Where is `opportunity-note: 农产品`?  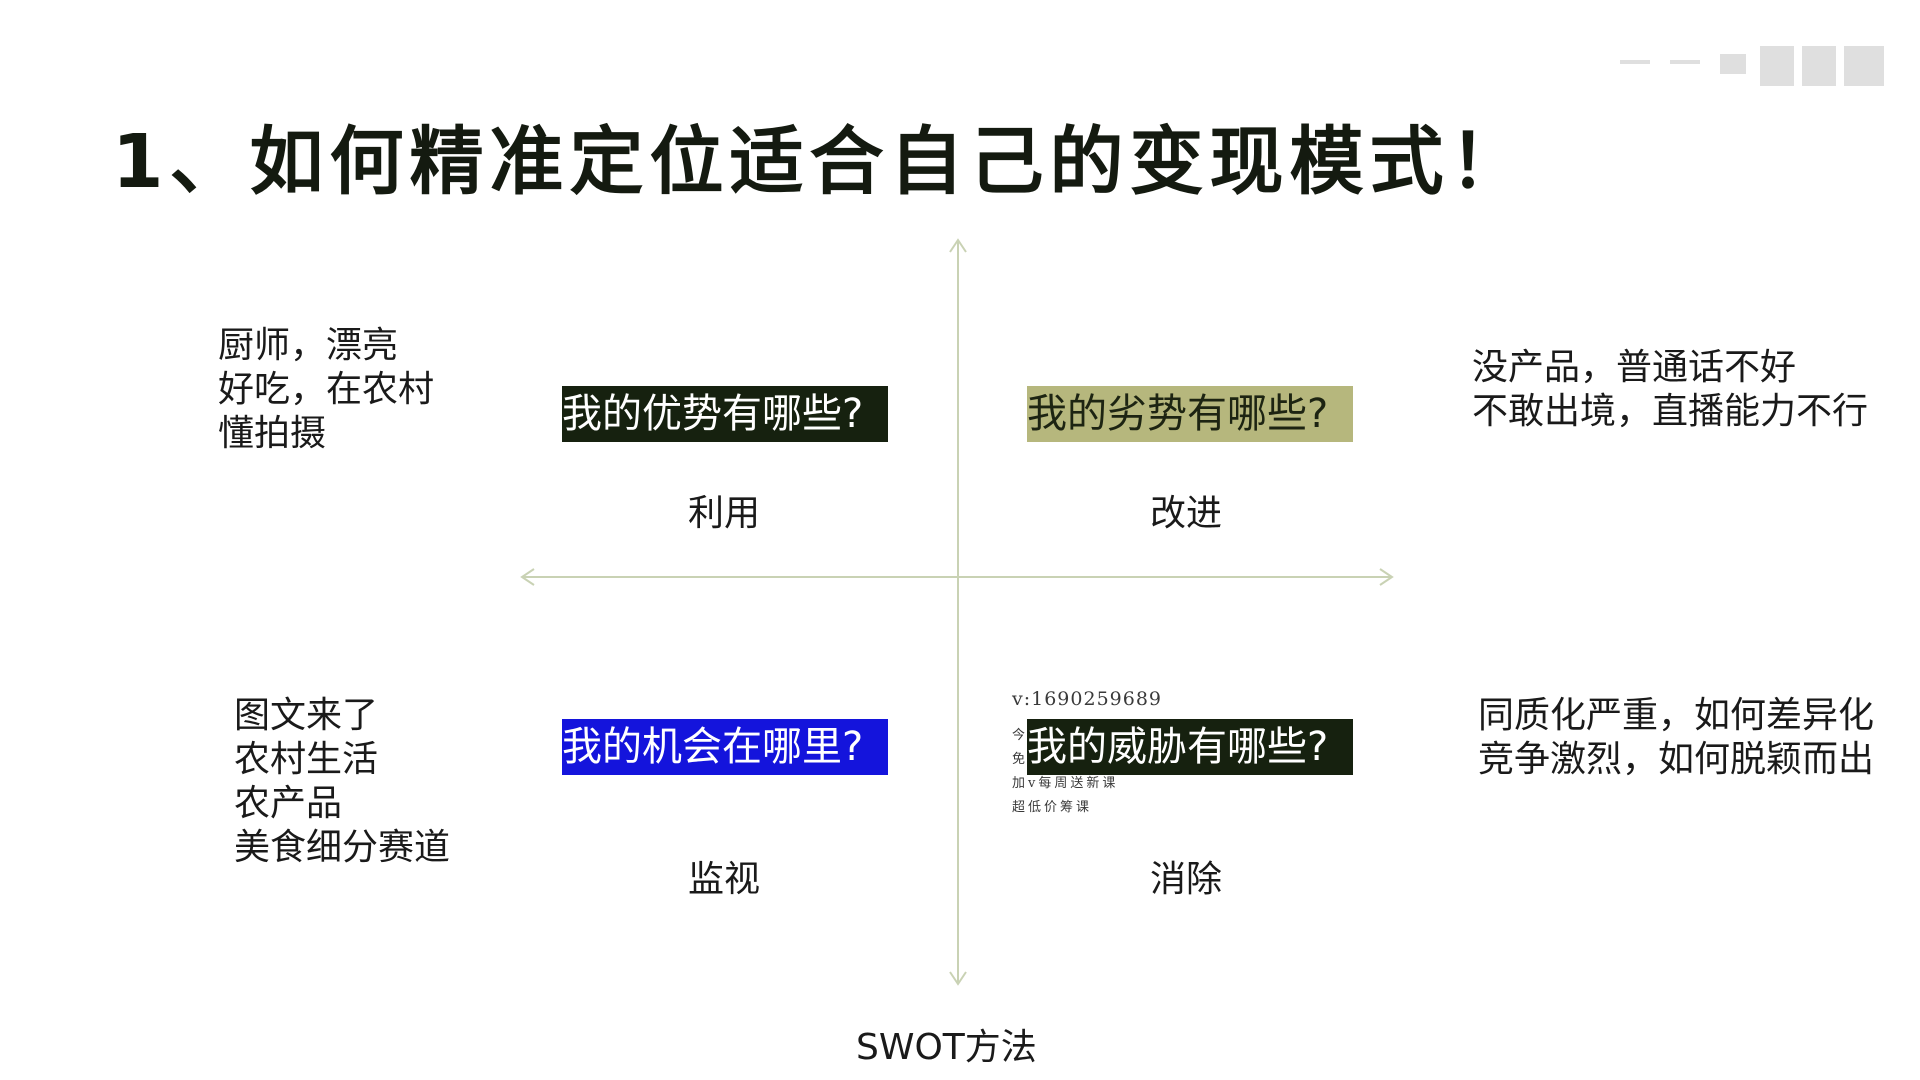
opportunity-note: 农产品 is located at coordinates (288, 803).